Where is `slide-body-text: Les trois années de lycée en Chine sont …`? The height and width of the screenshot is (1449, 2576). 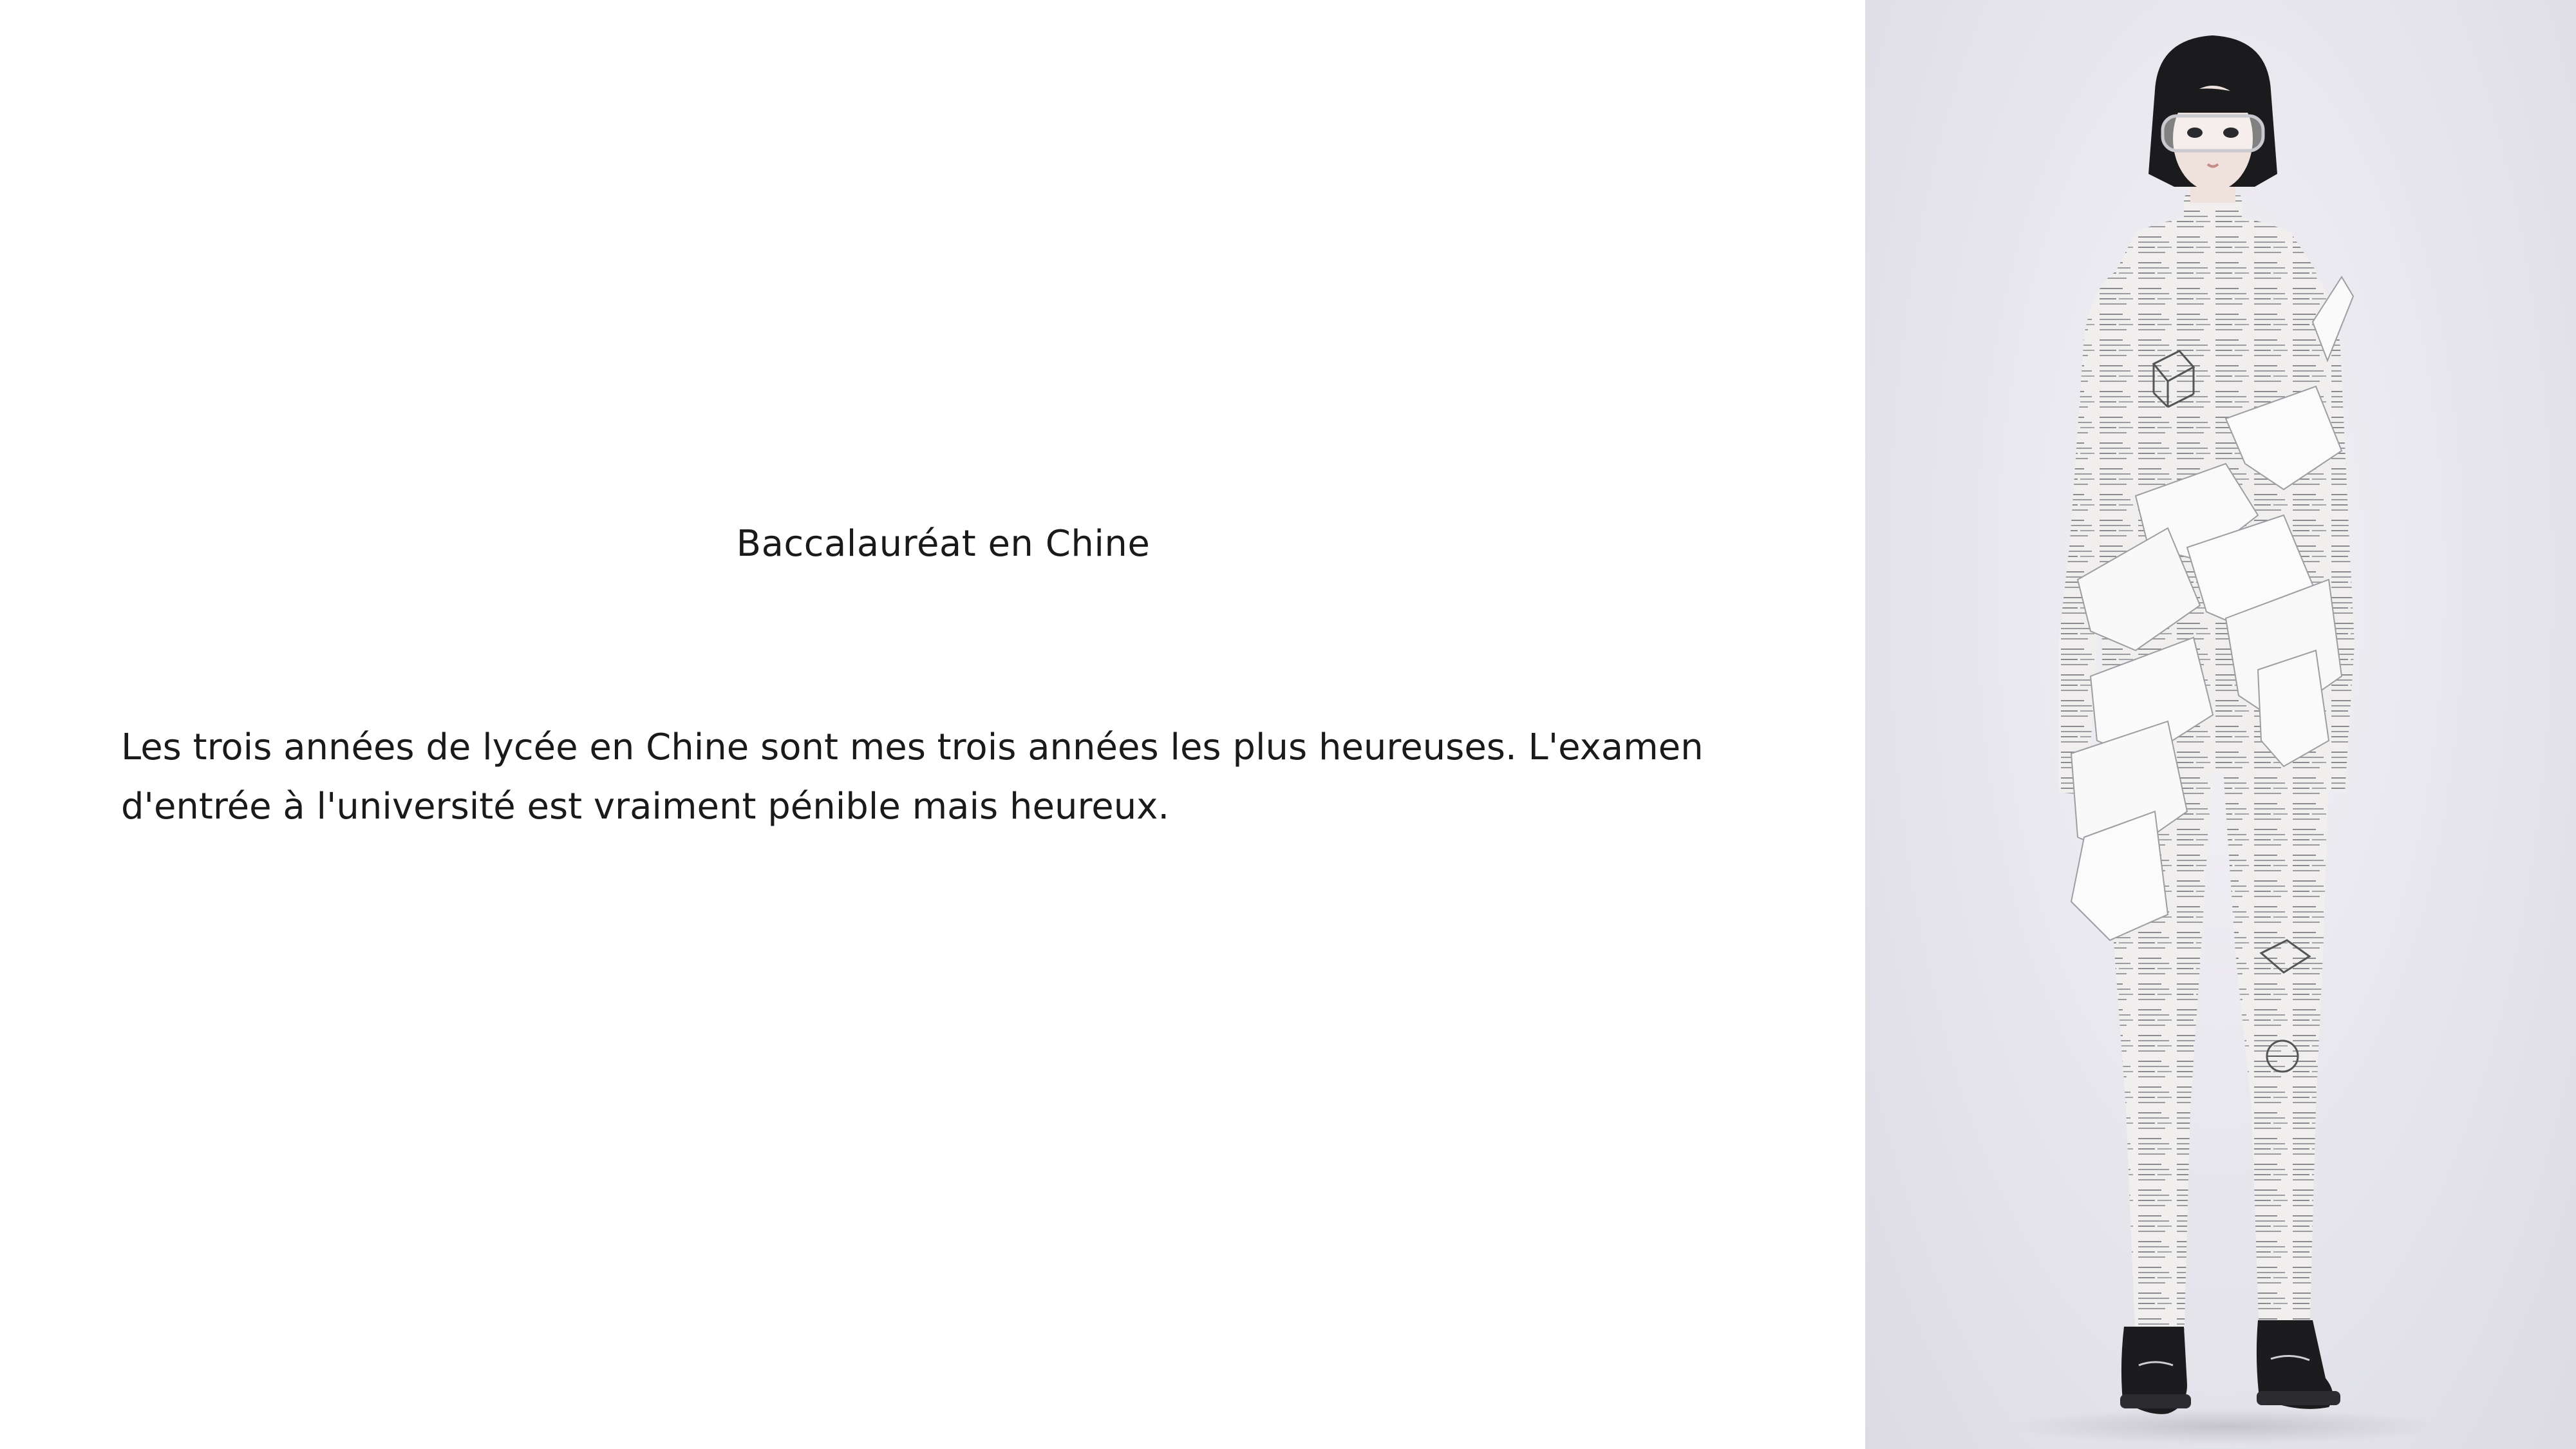 slide-body-text: Les trois années de lycée en Chine sont … is located at coordinates (912, 777).